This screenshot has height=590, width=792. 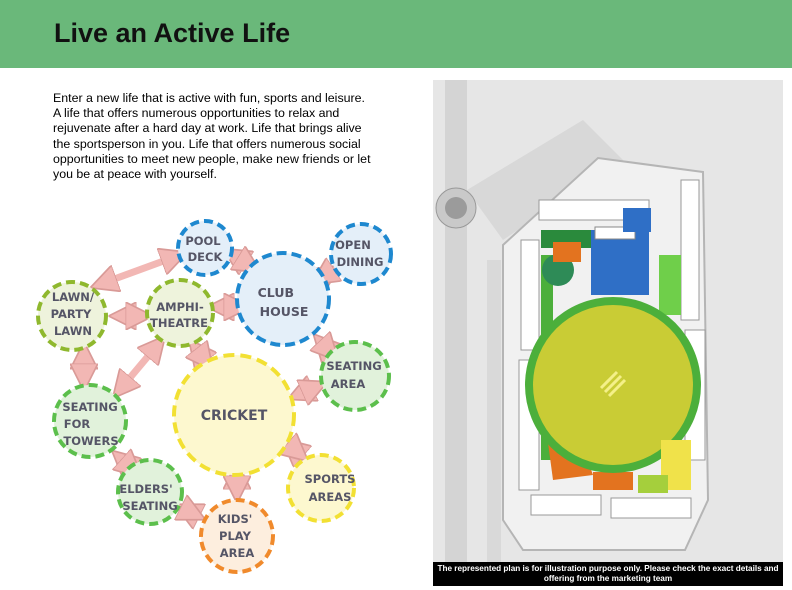 I want to click on node-pool-deck: POOL DECK, so click(x=205, y=248).